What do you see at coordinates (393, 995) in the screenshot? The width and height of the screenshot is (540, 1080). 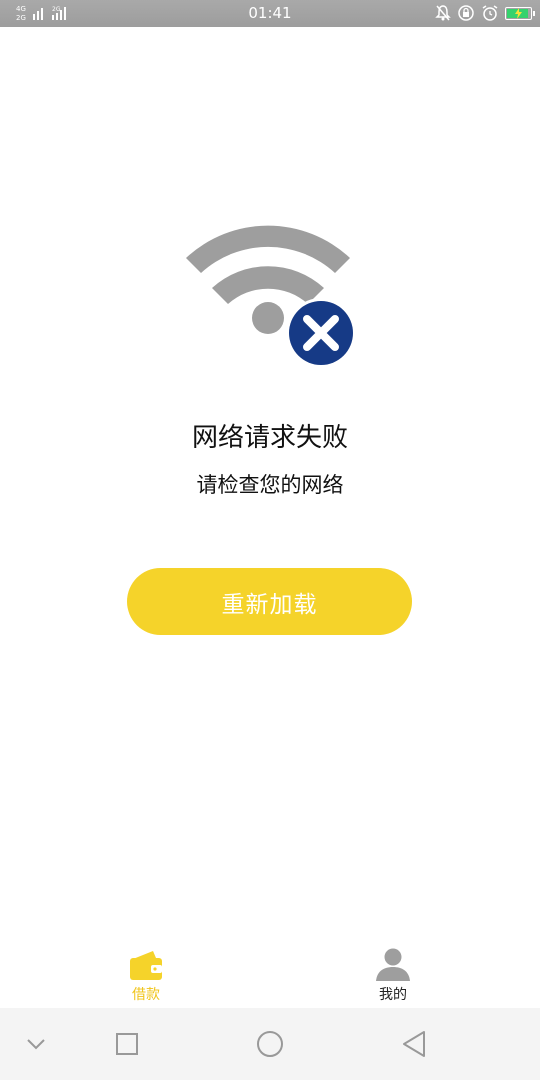 I see `tab-mine-label: 我的` at bounding box center [393, 995].